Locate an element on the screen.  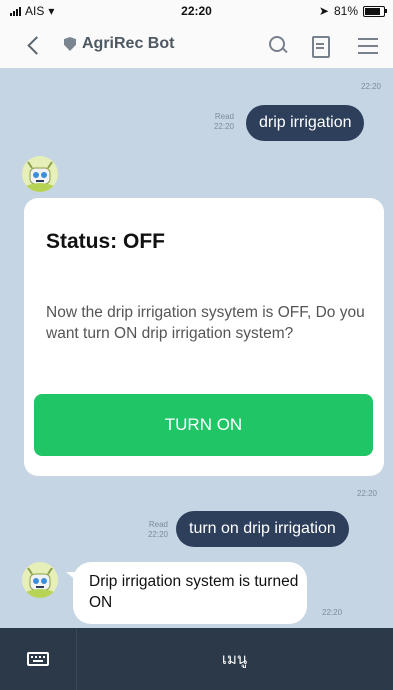
rich-menu-toggle: เมนู is located at coordinates (234, 659).